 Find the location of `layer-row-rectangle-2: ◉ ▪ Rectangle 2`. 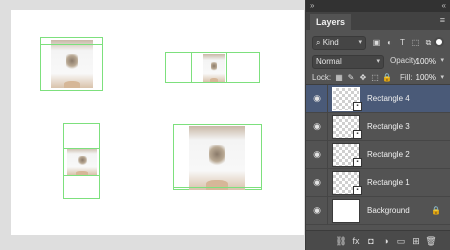

layer-row-rectangle-2: ◉ ▪ Rectangle 2 is located at coordinates (378, 155).